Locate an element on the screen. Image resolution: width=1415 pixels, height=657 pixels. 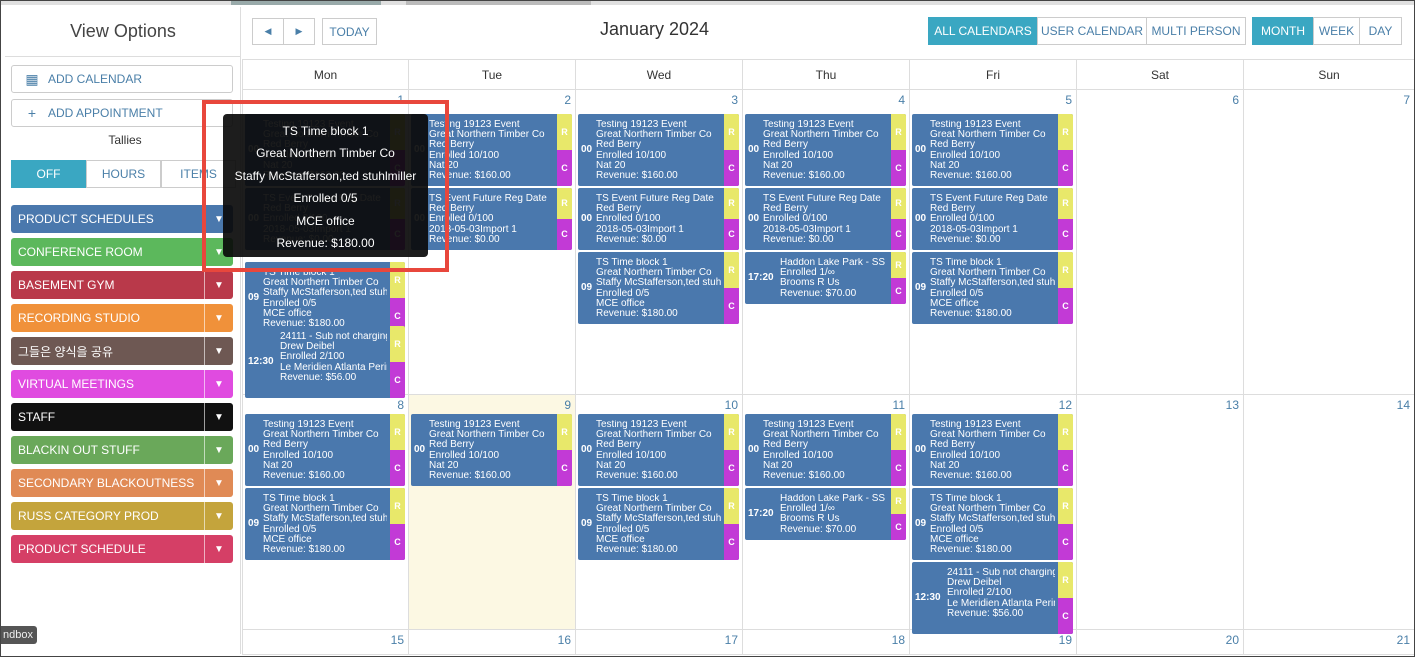
day-cell: 20 is located at coordinates (1159, 642).